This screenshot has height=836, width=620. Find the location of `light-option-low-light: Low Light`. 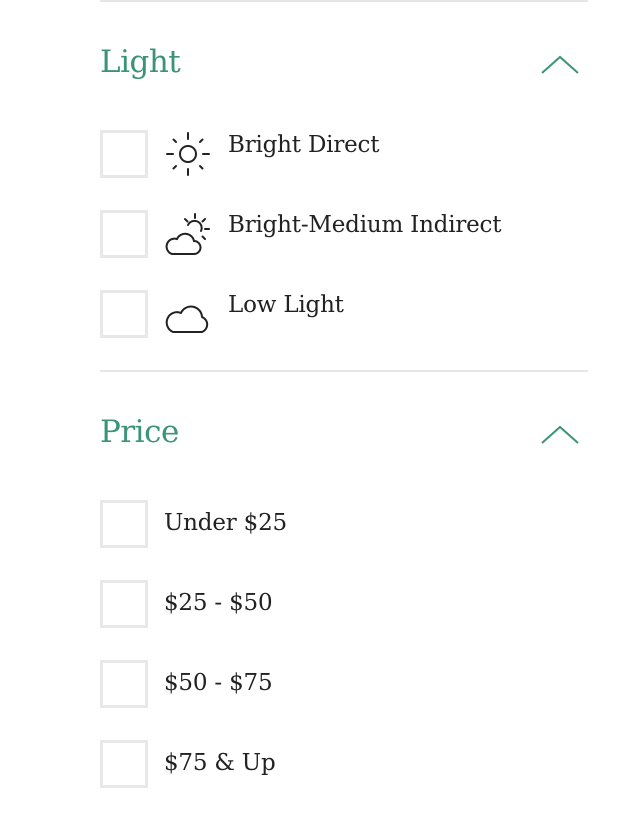

light-option-low-light: Low Light is located at coordinates (344, 314).